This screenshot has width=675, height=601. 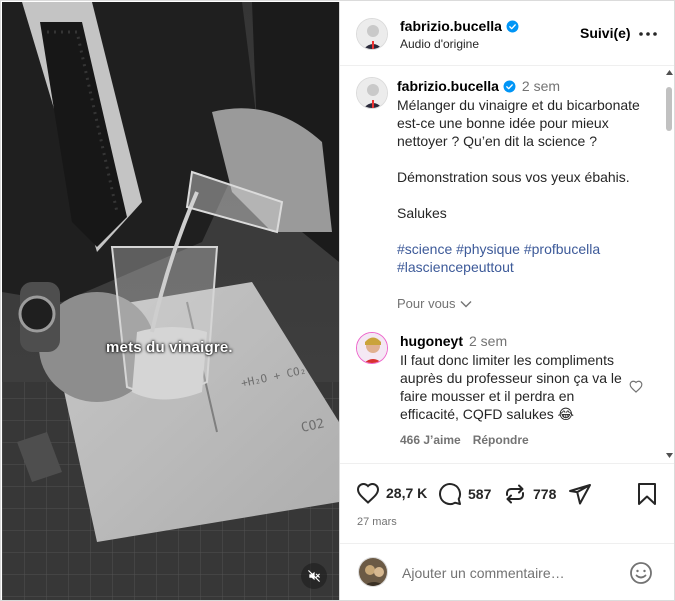 I want to click on for-you-text: Pour vous, so click(x=426, y=303).